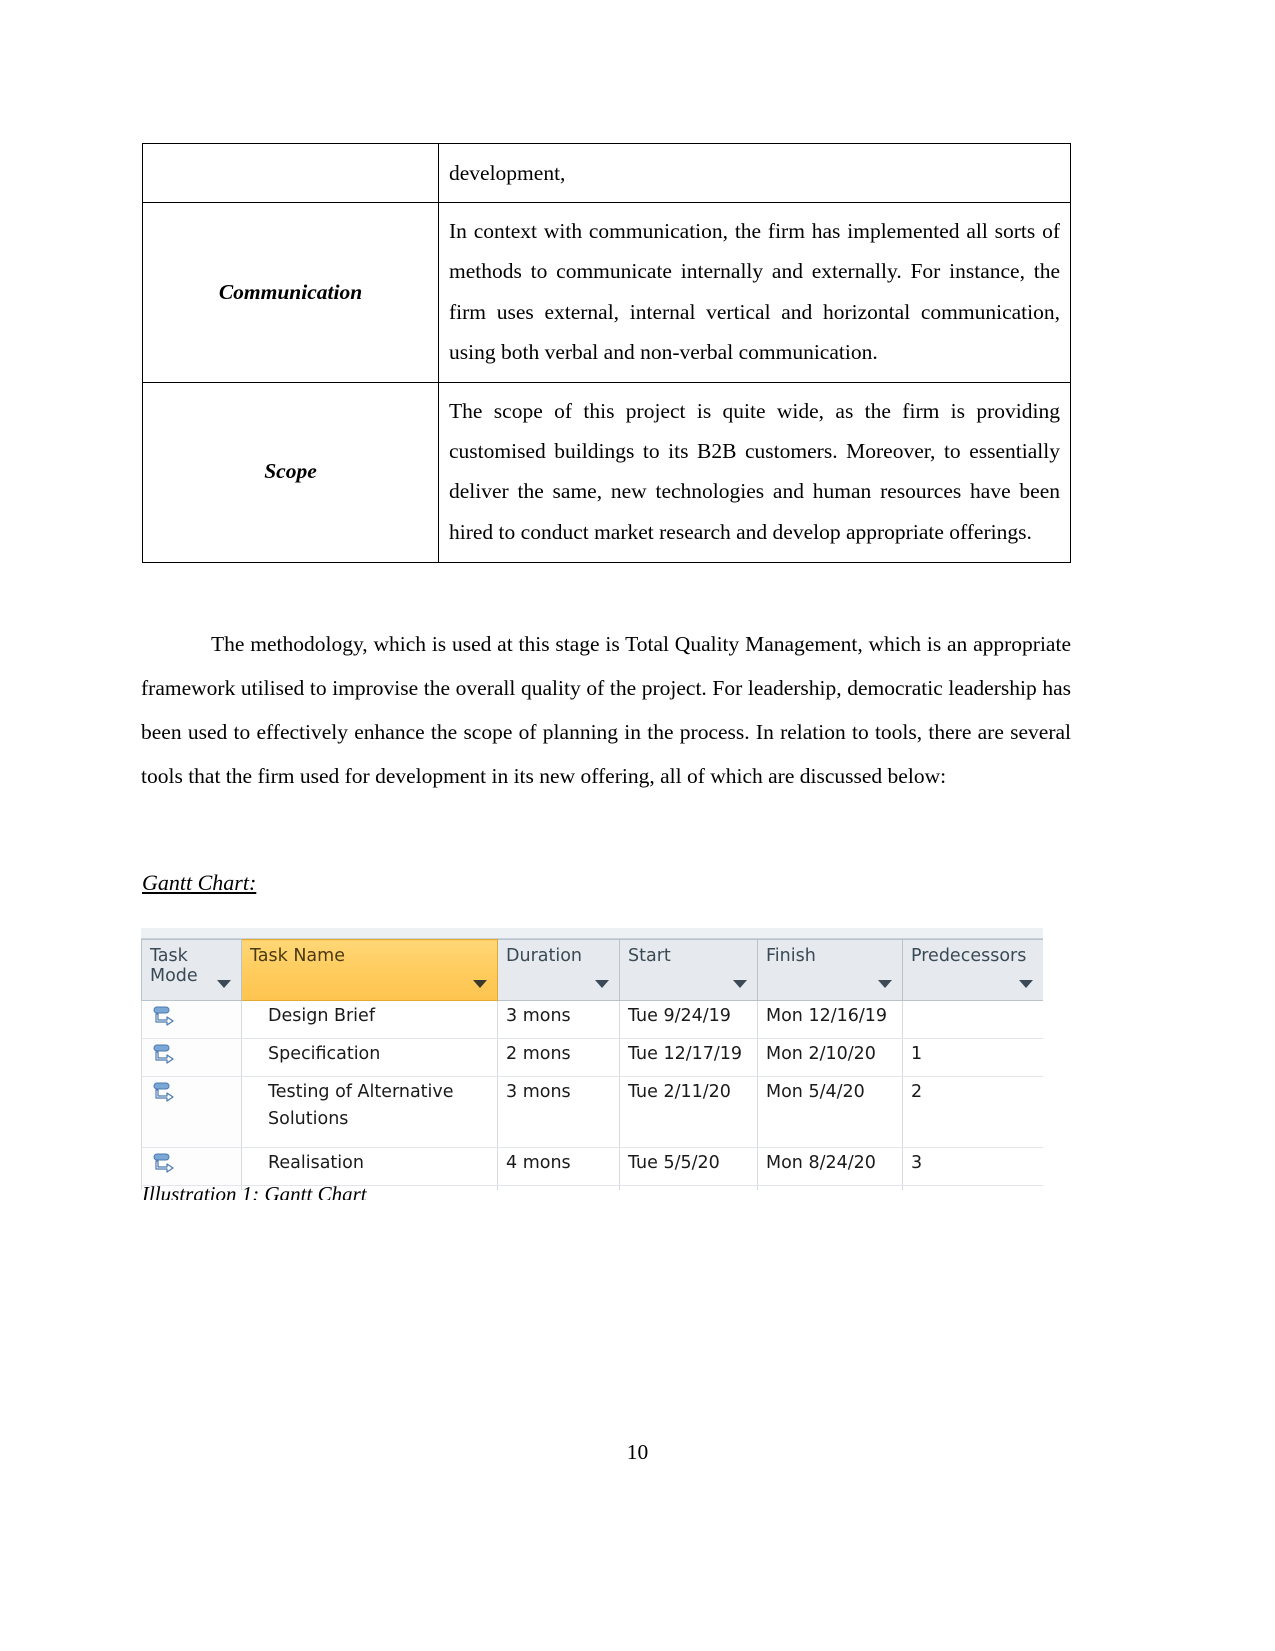  I want to click on column-header-task-mode-label: Task Mode, so click(174, 966).